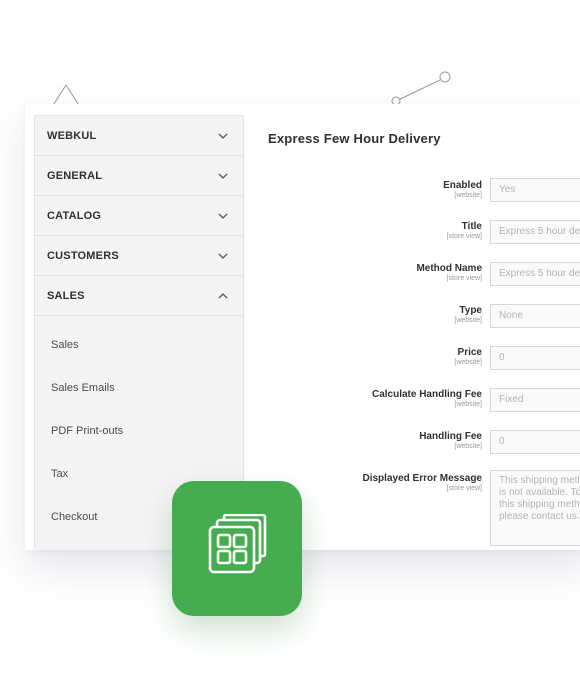 This screenshot has width=580, height=680. What do you see at coordinates (139, 176) in the screenshot?
I see `sidebar-section-general: GENERAL` at bounding box center [139, 176].